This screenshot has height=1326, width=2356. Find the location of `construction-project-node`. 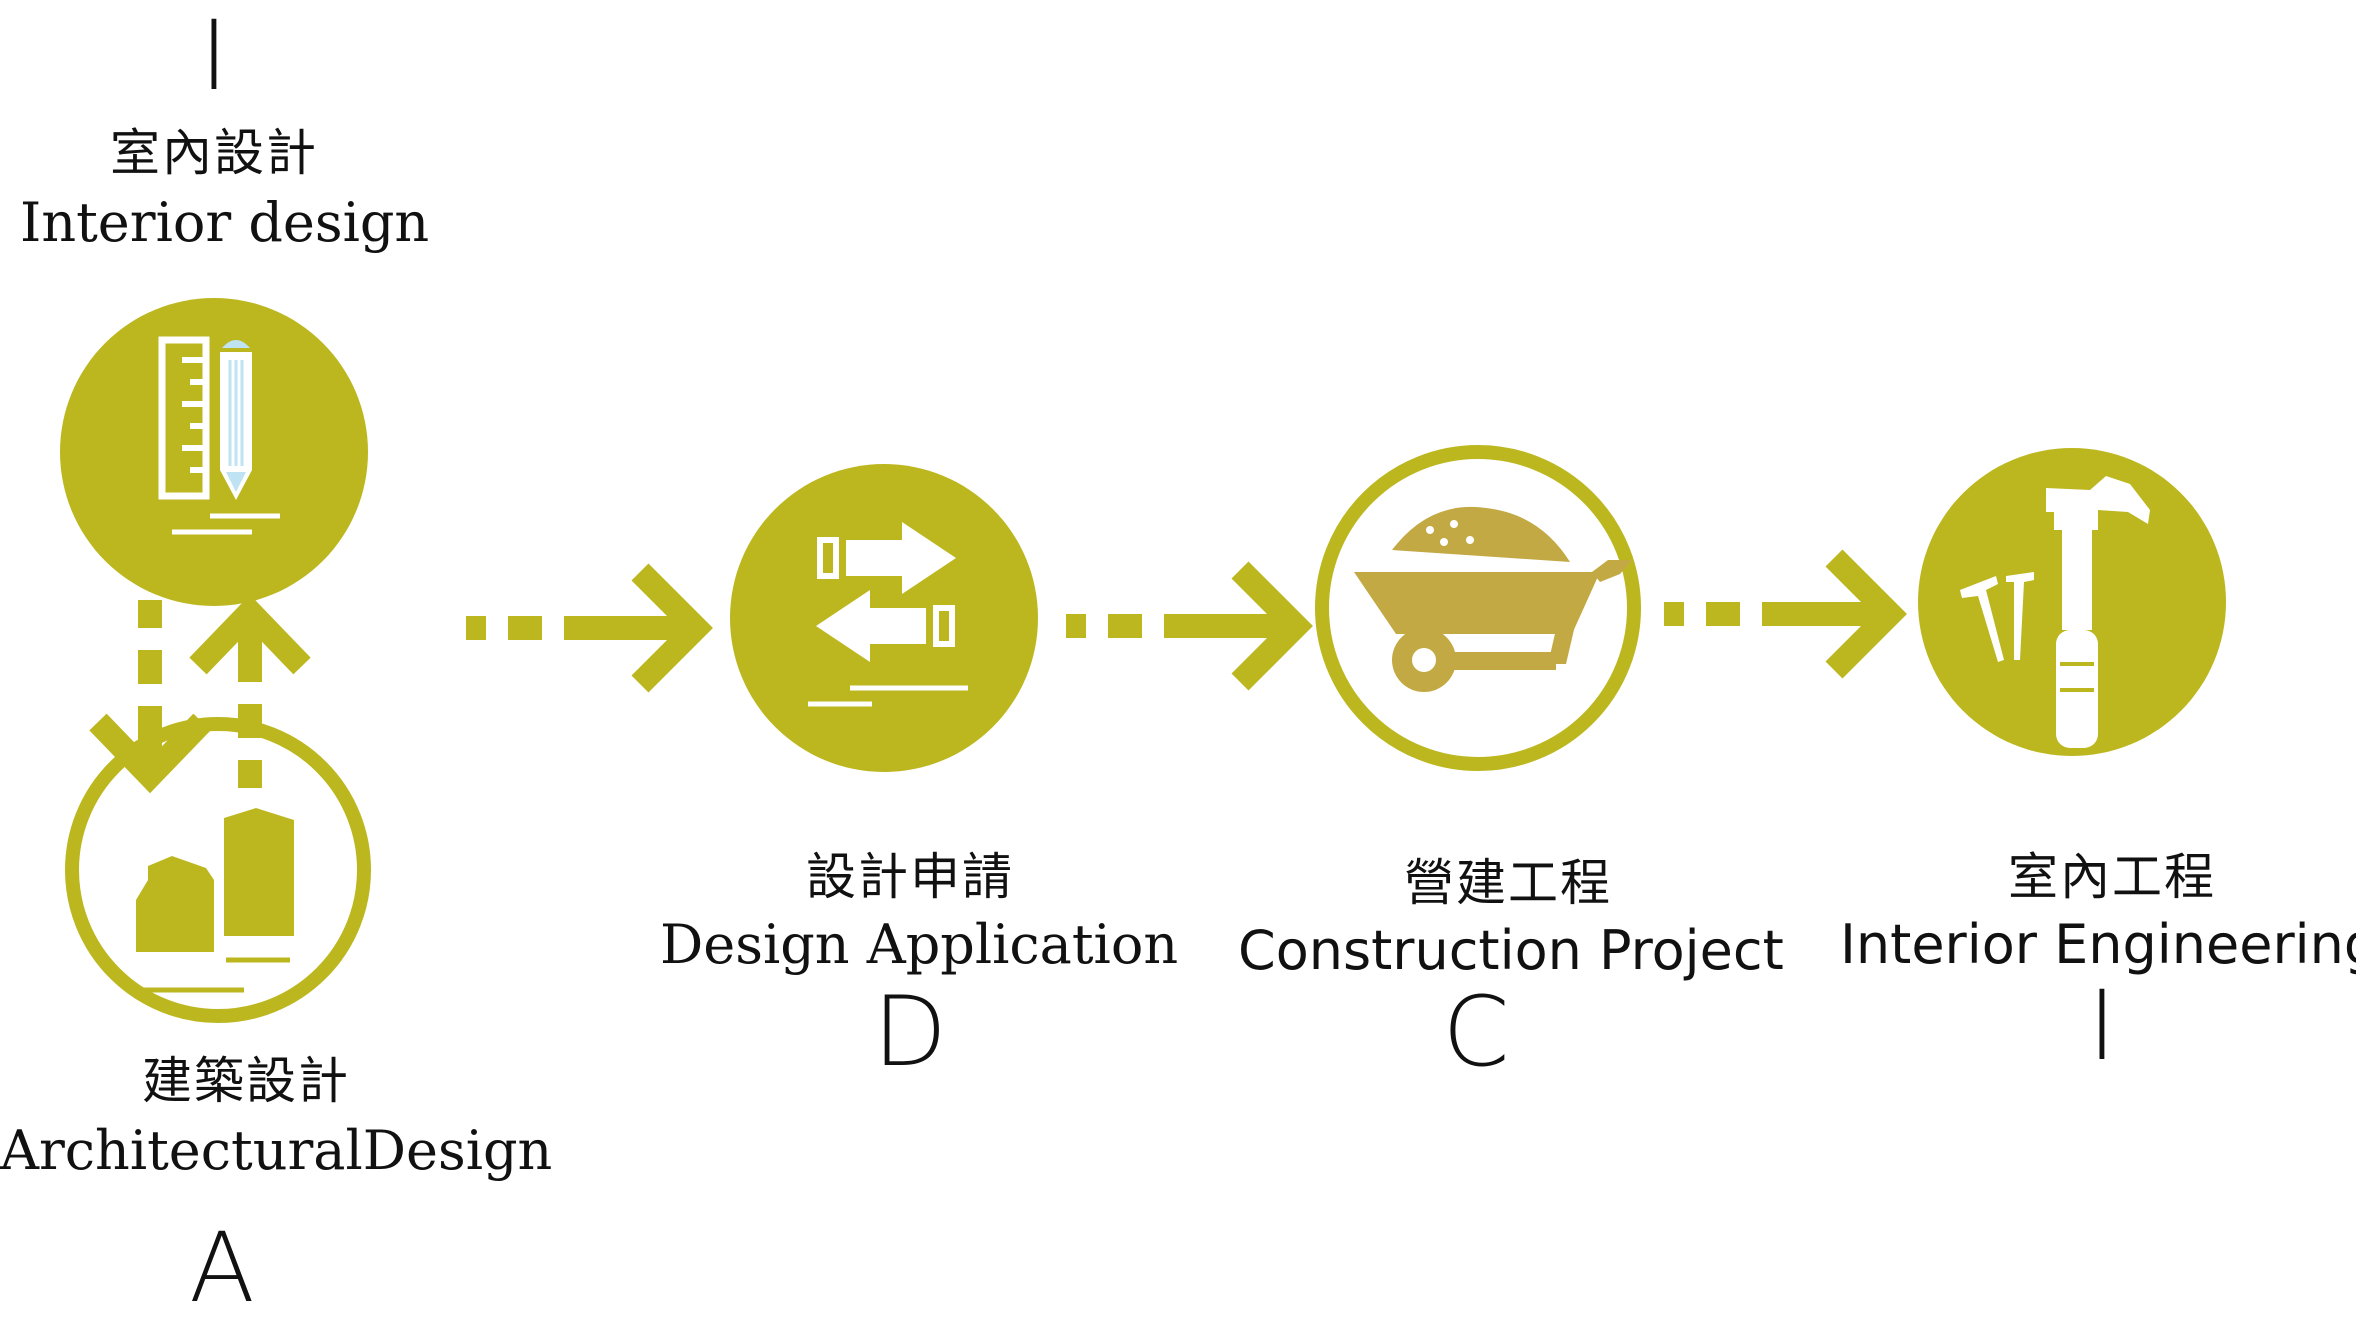

construction-project-node is located at coordinates (1478, 608).